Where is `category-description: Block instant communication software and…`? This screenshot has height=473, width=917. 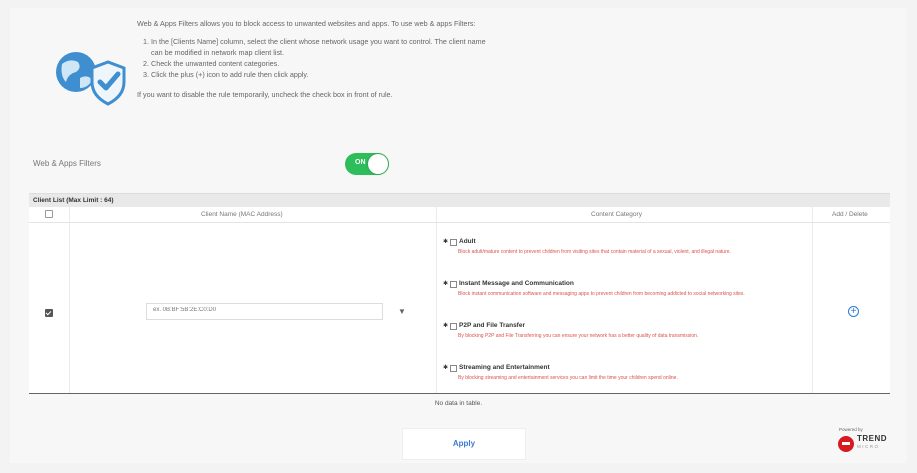
category-description: Block instant communication software and… is located at coordinates (601, 294).